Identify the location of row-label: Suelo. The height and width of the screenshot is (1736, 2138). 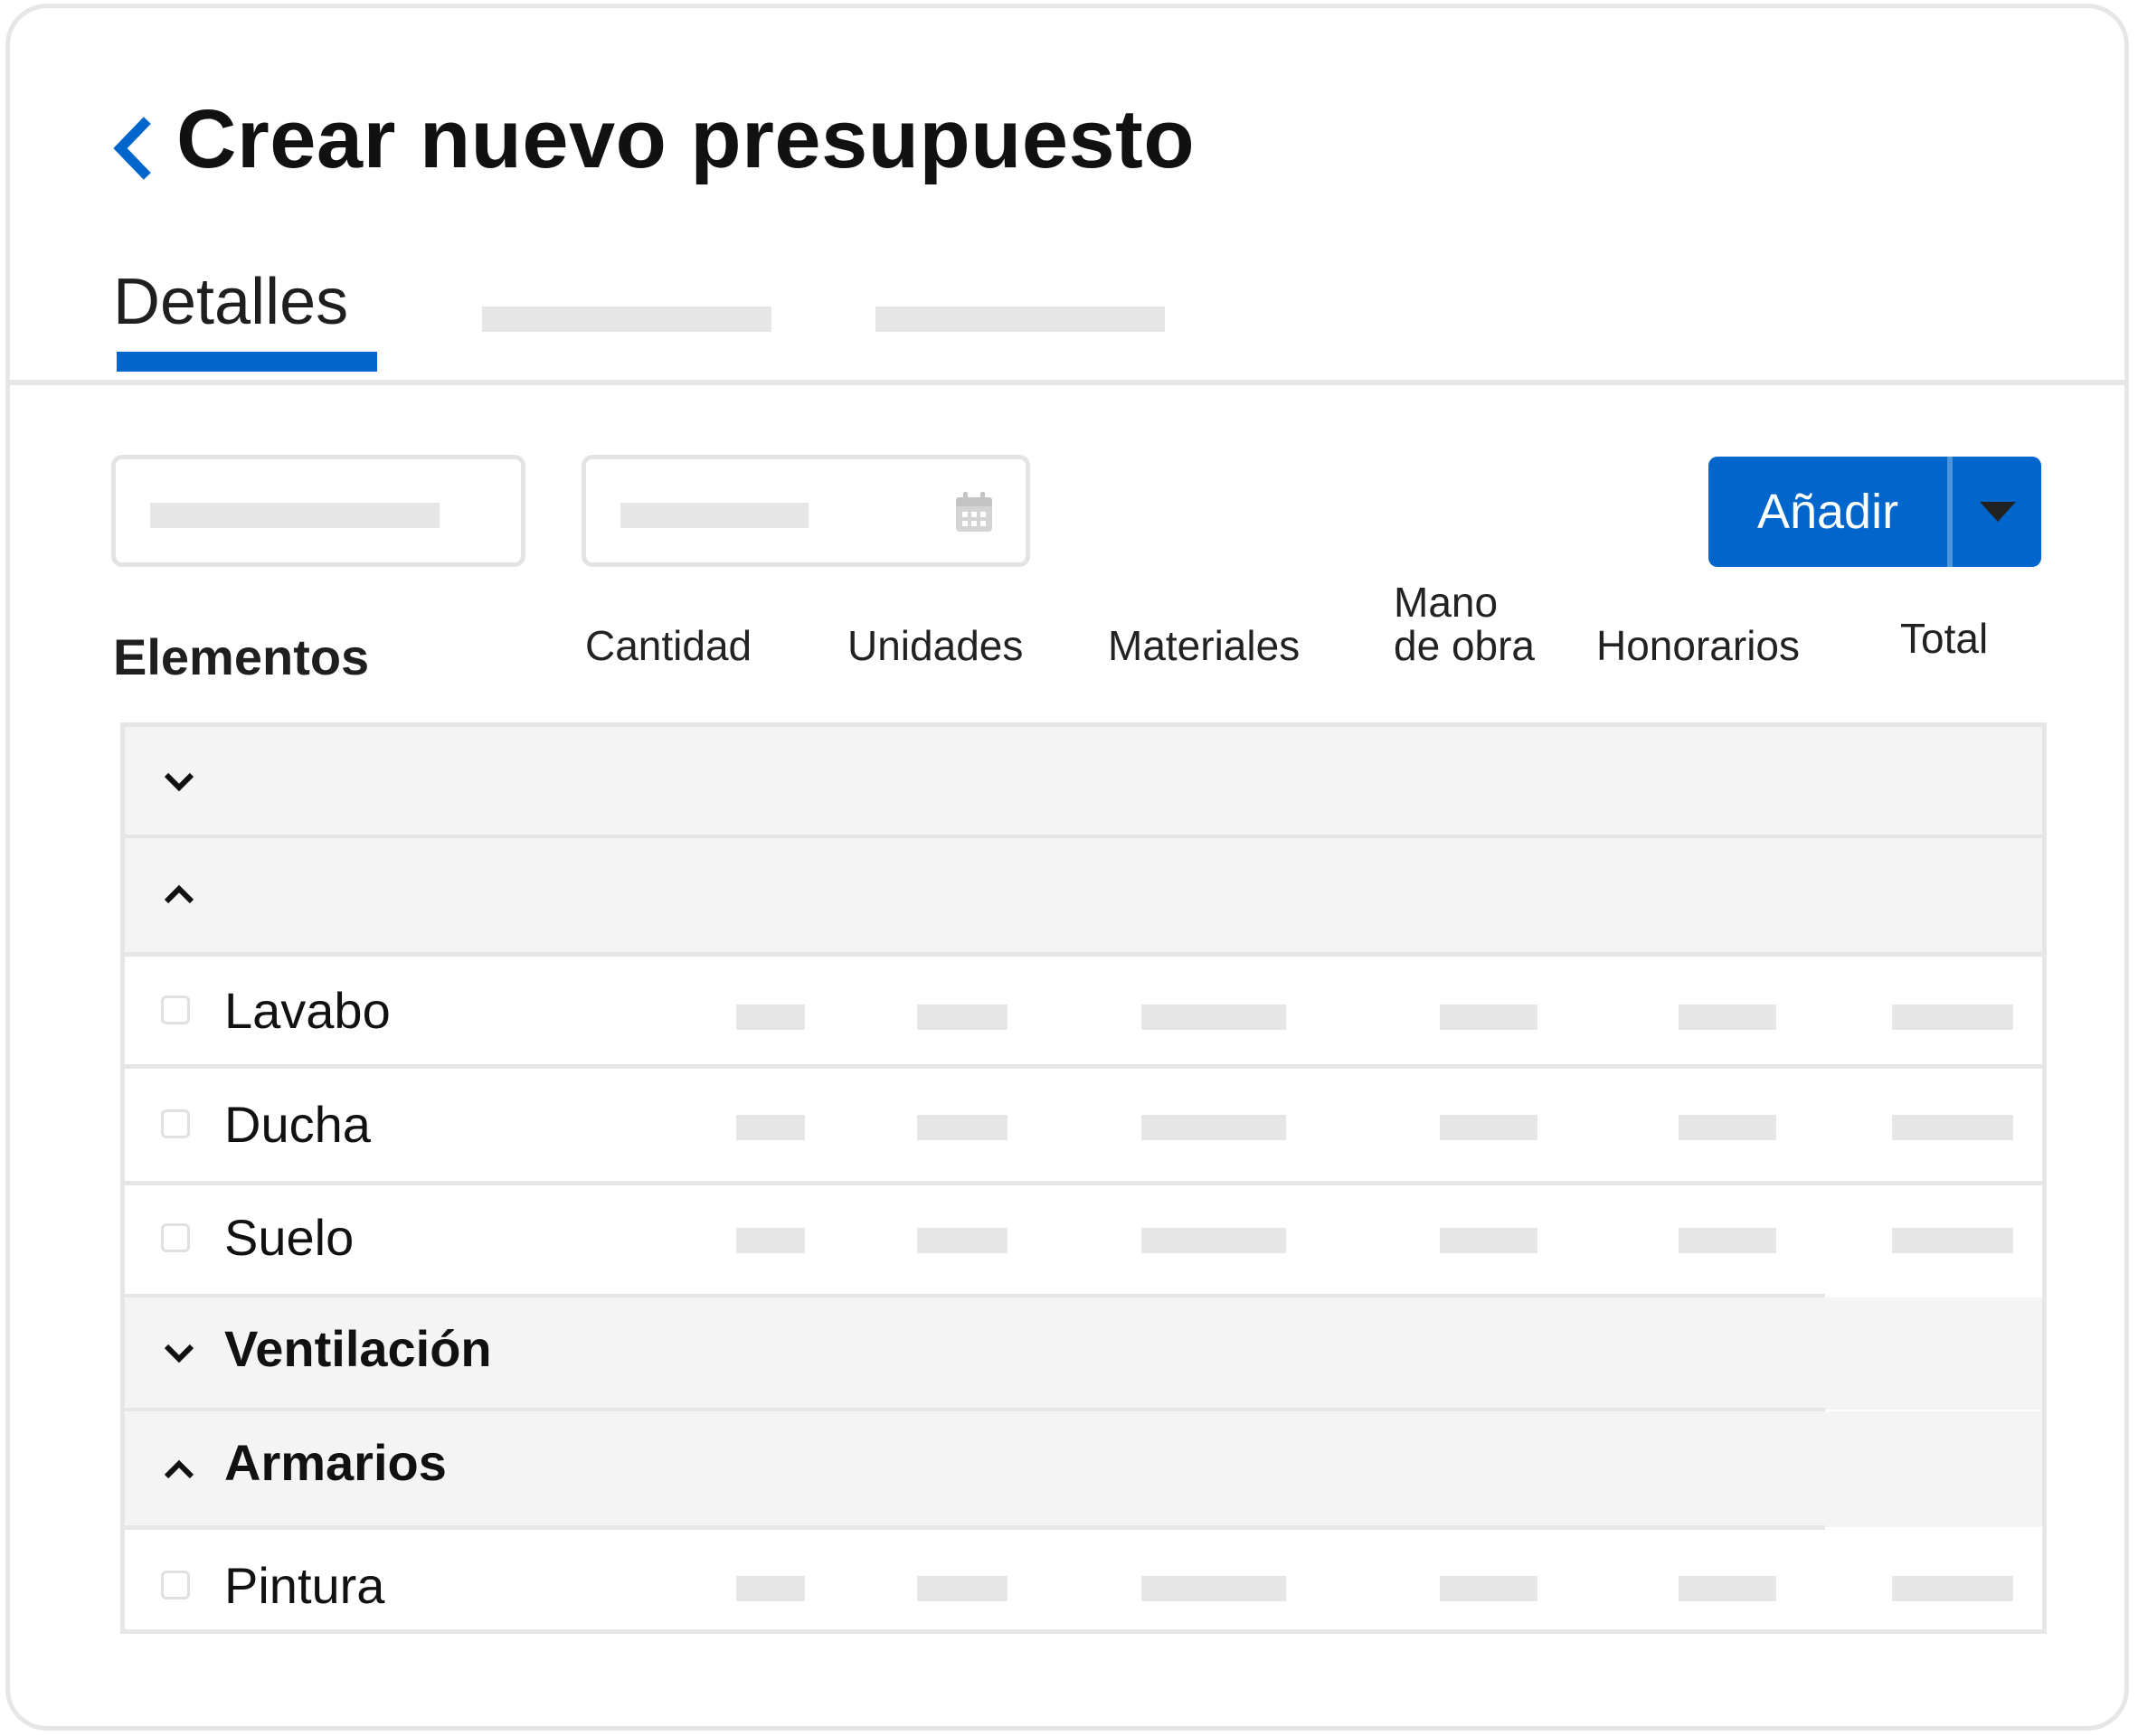
(289, 1238).